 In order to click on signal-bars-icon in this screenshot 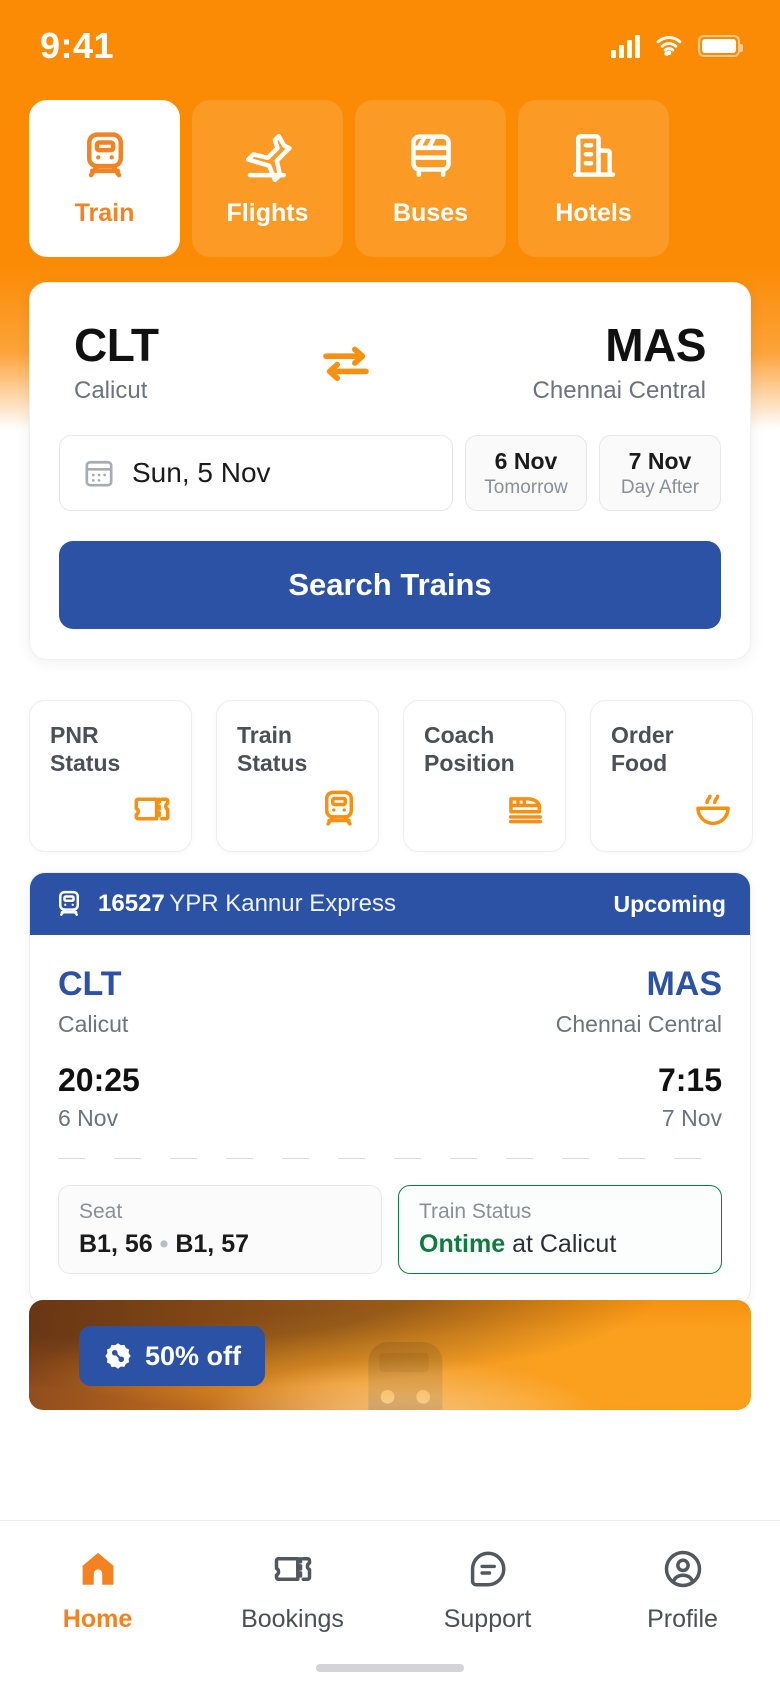, I will do `click(625, 46)`.